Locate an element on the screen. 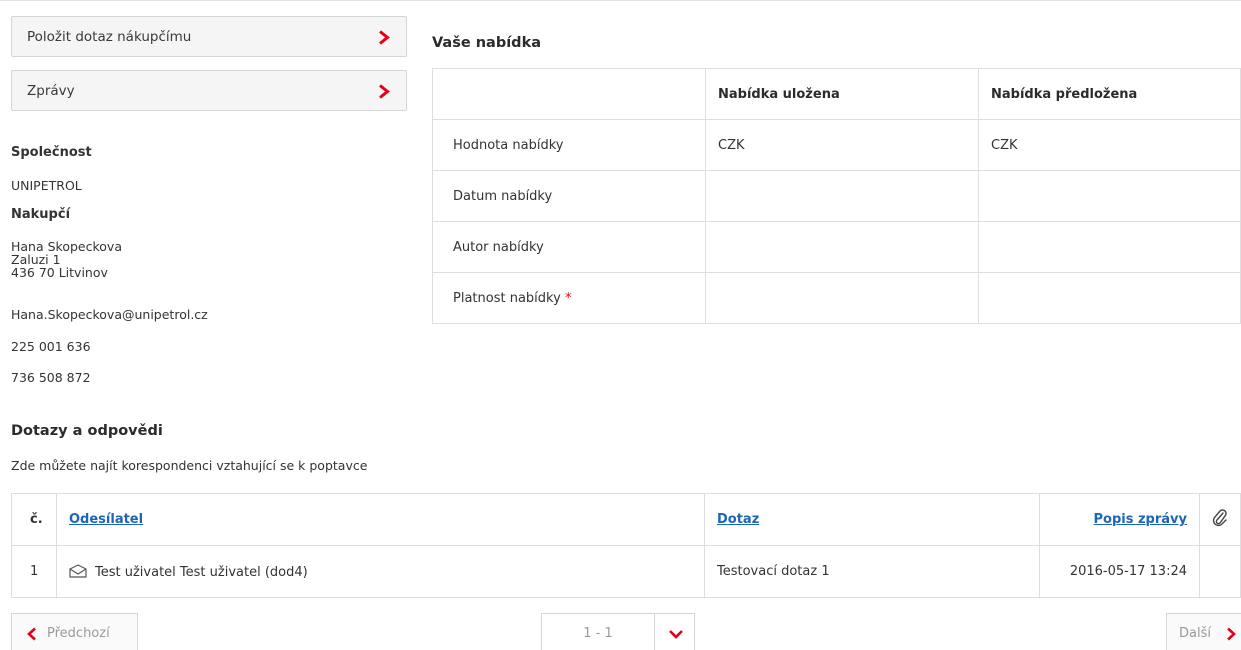 The image size is (1241, 650). messages-header-row: č. Odesílatel Dotaz Popis zprávy is located at coordinates (626, 519).